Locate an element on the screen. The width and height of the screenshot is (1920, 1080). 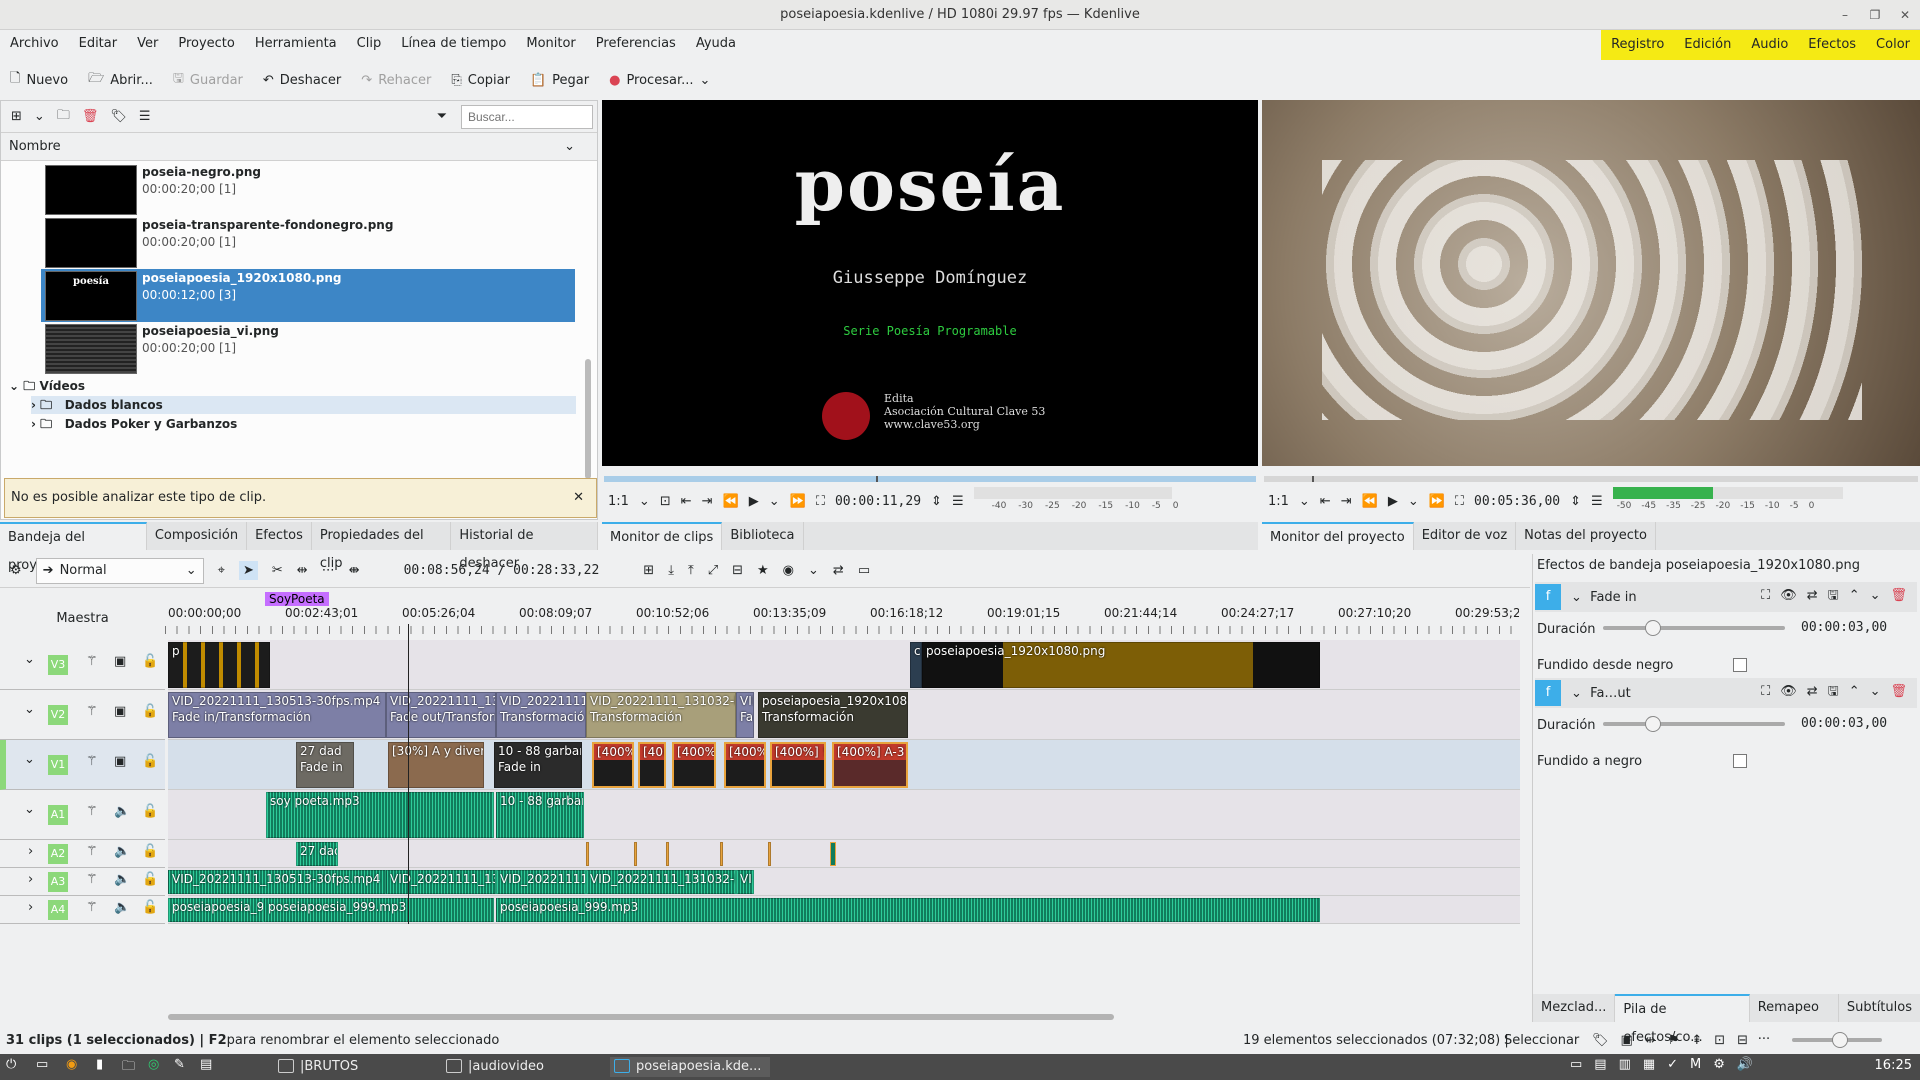
clip-v1-6: [400% is located at coordinates (694, 765).